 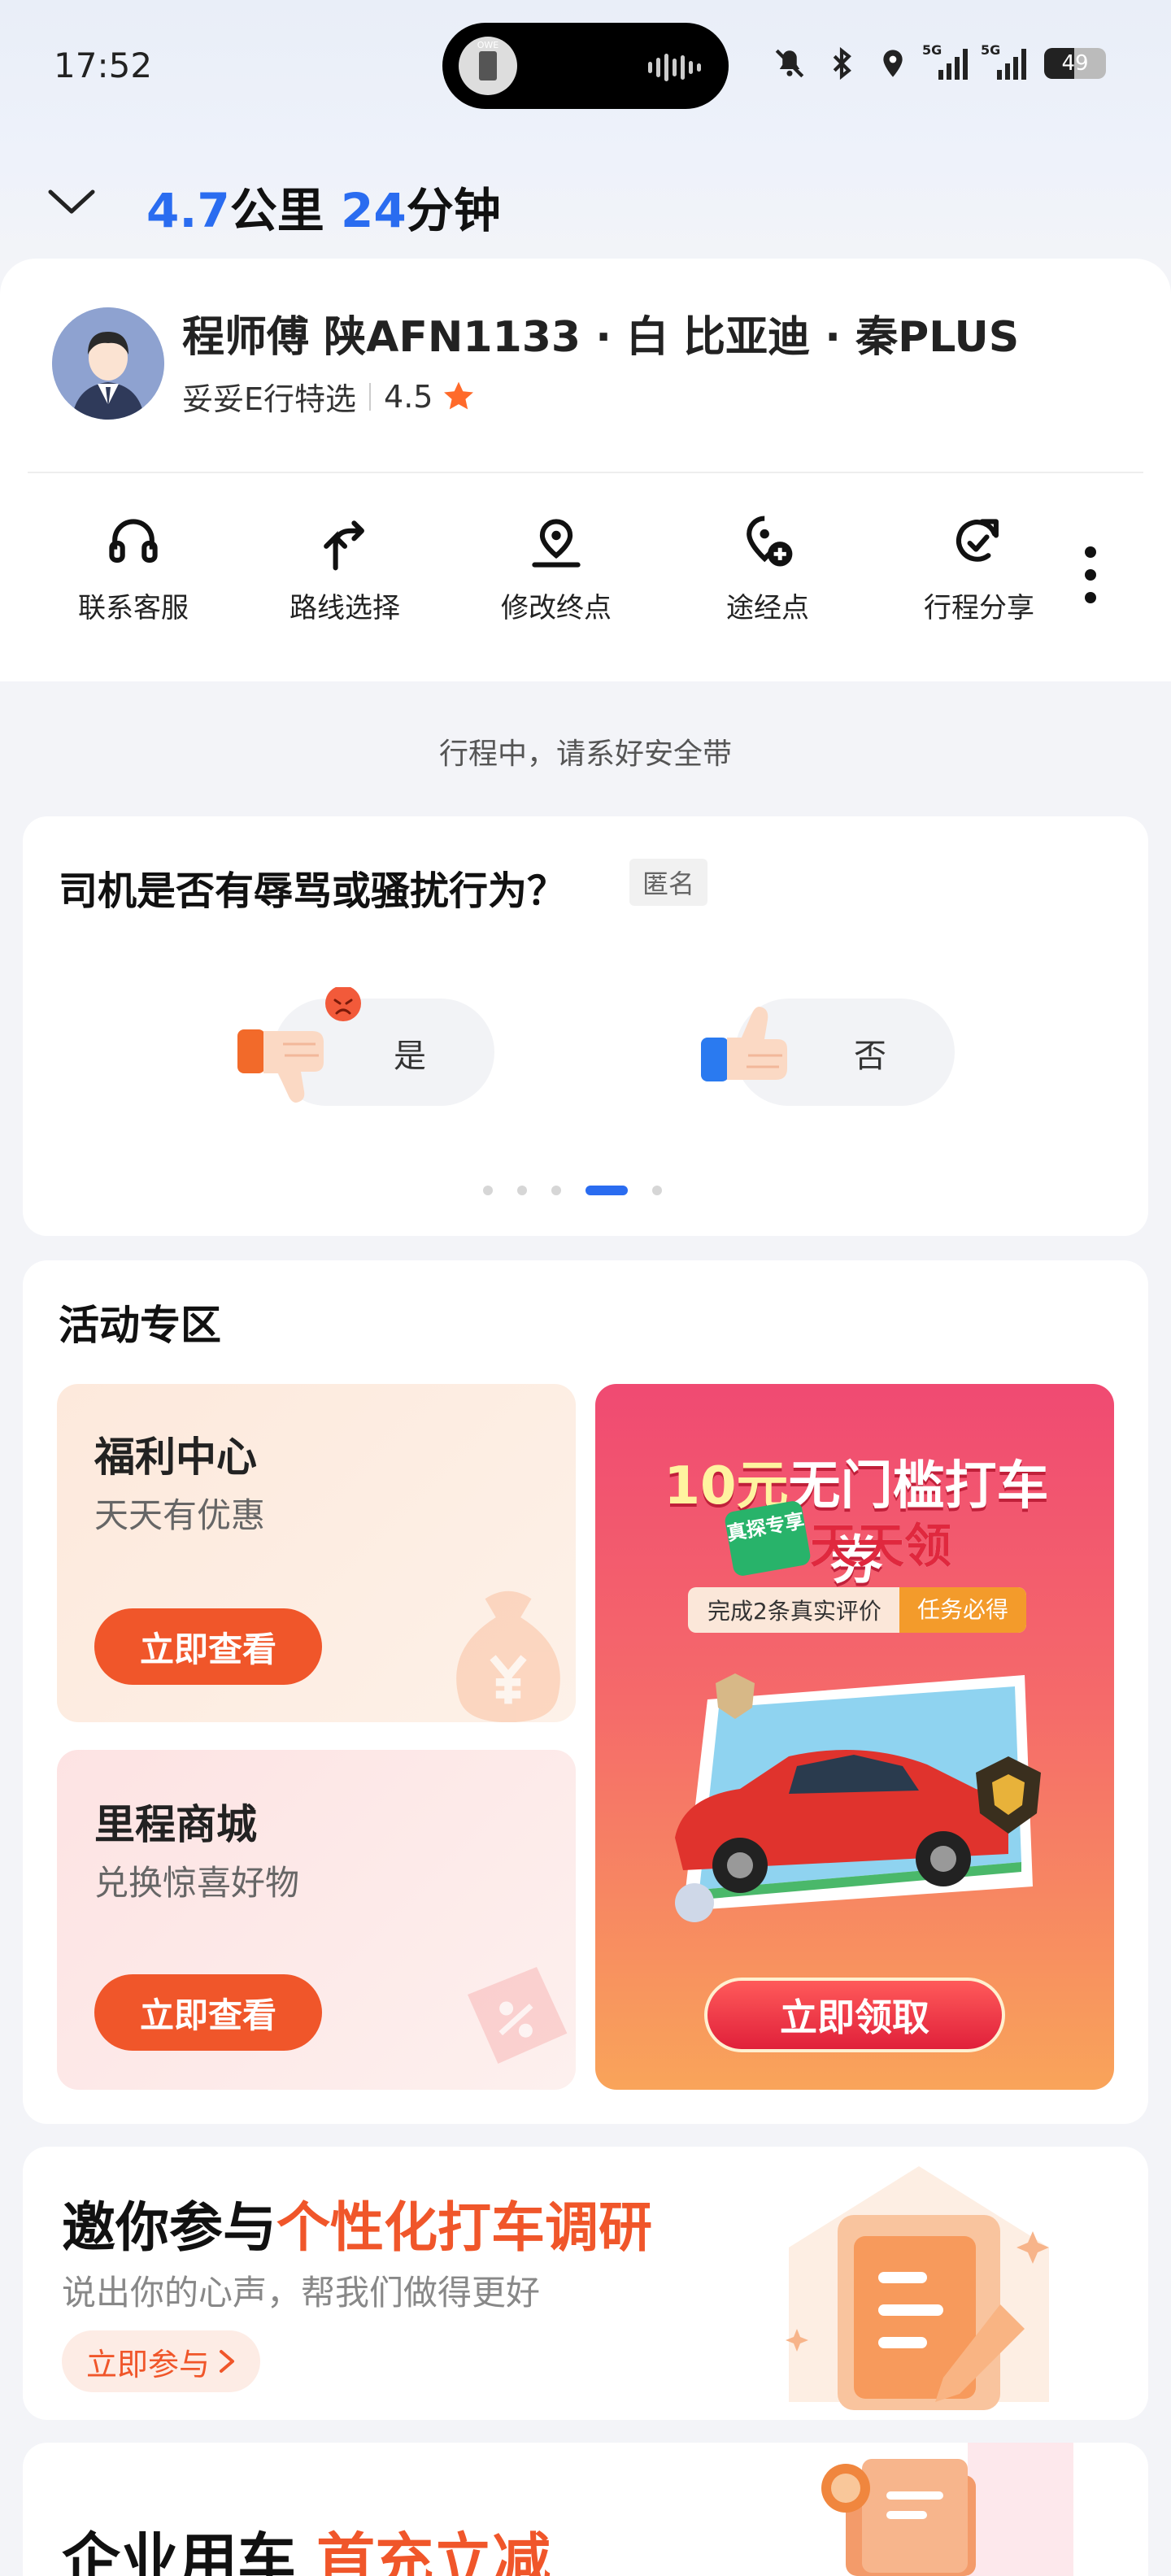 What do you see at coordinates (607, 1190) in the screenshot?
I see `carousel-dot-active` at bounding box center [607, 1190].